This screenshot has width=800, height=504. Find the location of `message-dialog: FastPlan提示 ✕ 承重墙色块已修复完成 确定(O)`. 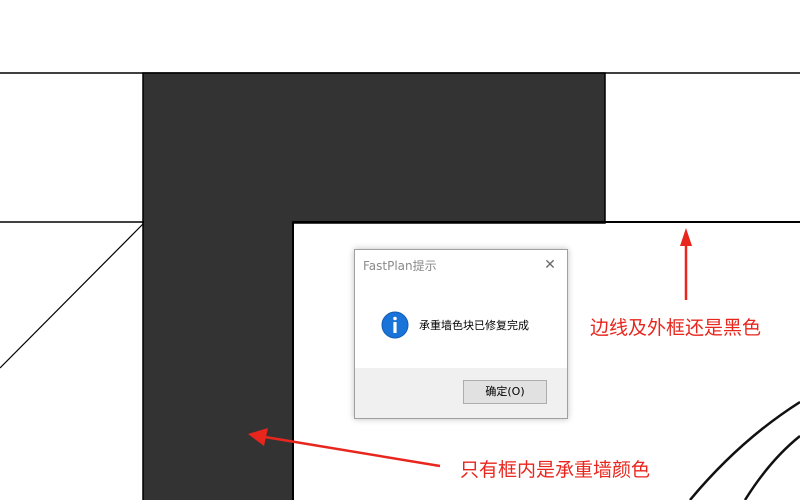

message-dialog: FastPlan提示 ✕ 承重墙色块已修复完成 确定(O) is located at coordinates (461, 334).